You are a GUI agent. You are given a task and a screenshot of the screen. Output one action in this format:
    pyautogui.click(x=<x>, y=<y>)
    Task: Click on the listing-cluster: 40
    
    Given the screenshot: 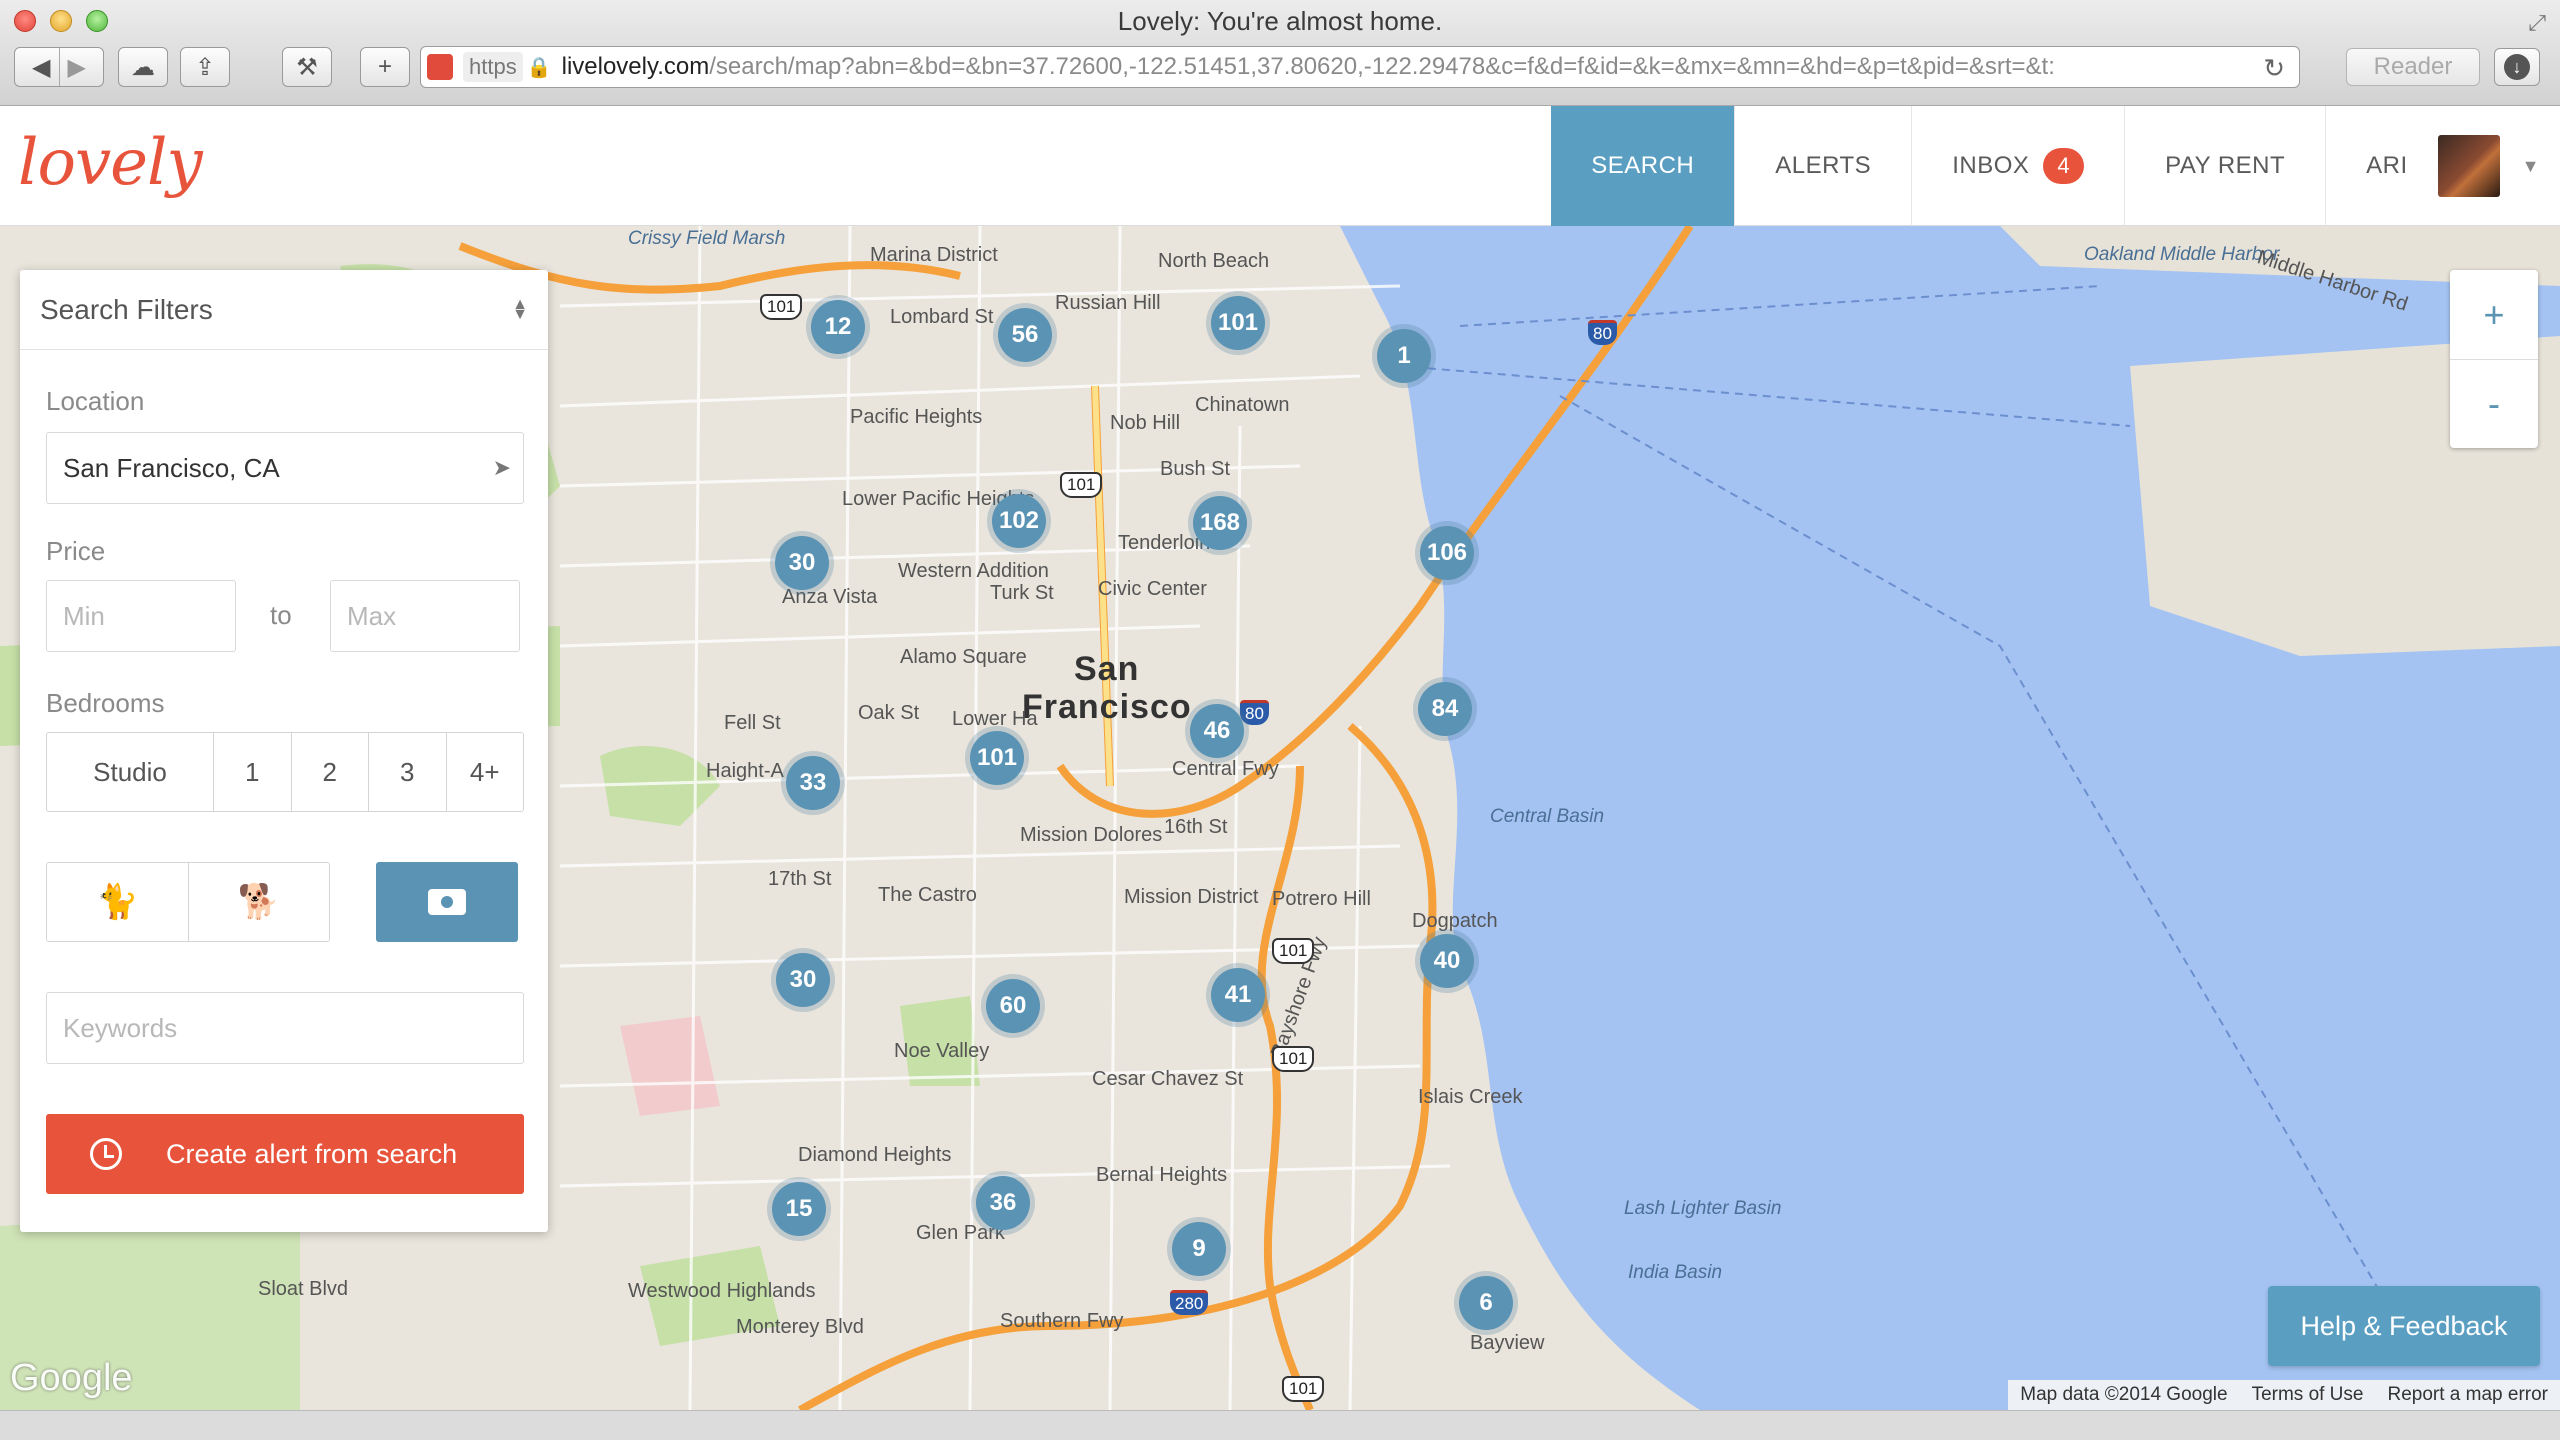 What is the action you would take?
    pyautogui.click(x=1447, y=961)
    